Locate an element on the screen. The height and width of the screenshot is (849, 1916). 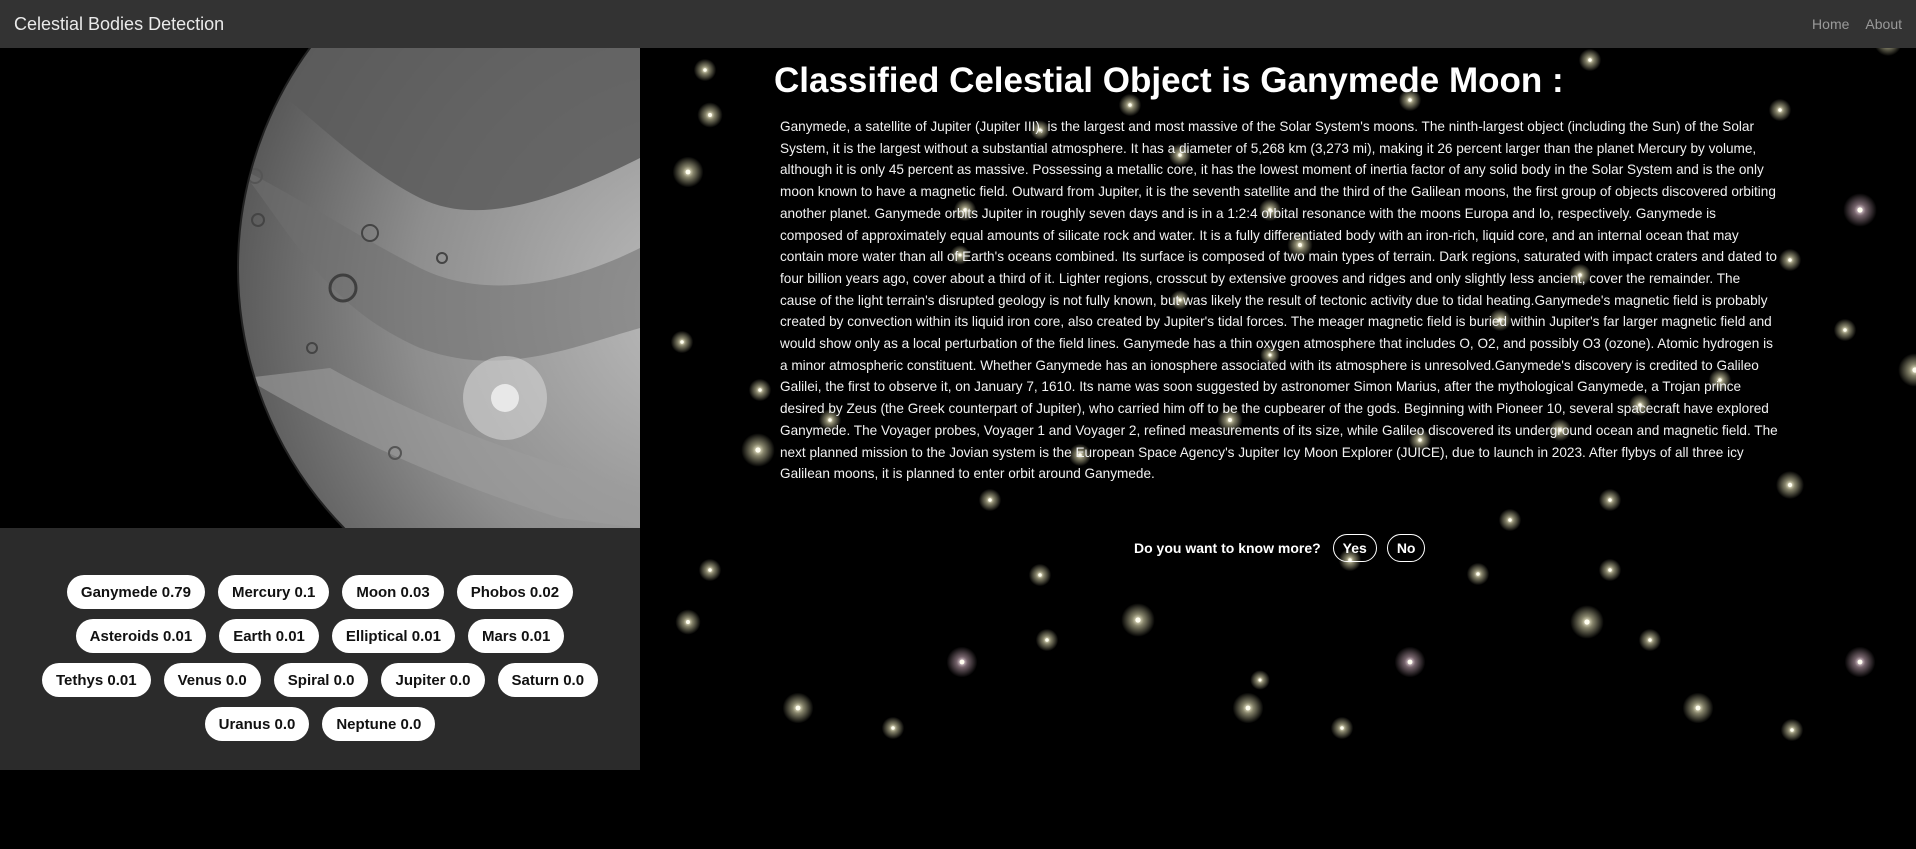
prediction-chip: Spiral 0.0 is located at coordinates (321, 680).